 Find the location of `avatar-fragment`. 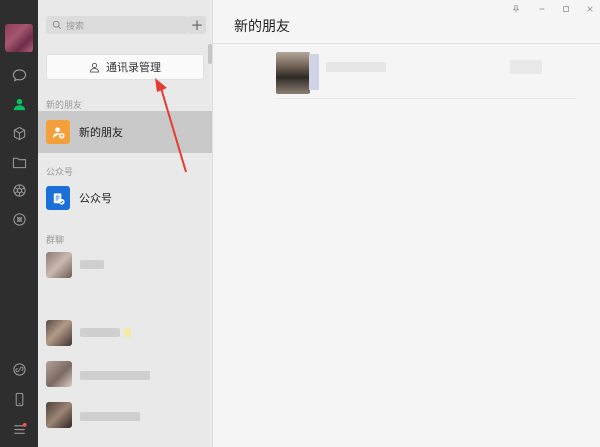

avatar-fragment is located at coordinates (314, 72).